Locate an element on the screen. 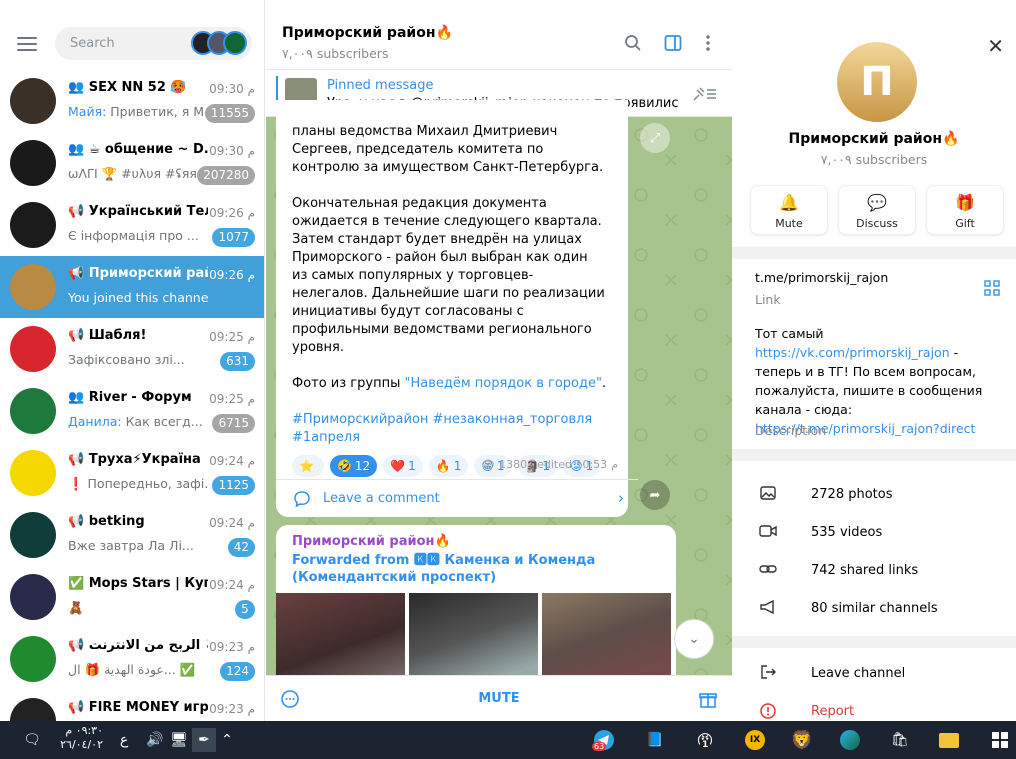  brave-browser-icon: 🦁 is located at coordinates (802, 740).